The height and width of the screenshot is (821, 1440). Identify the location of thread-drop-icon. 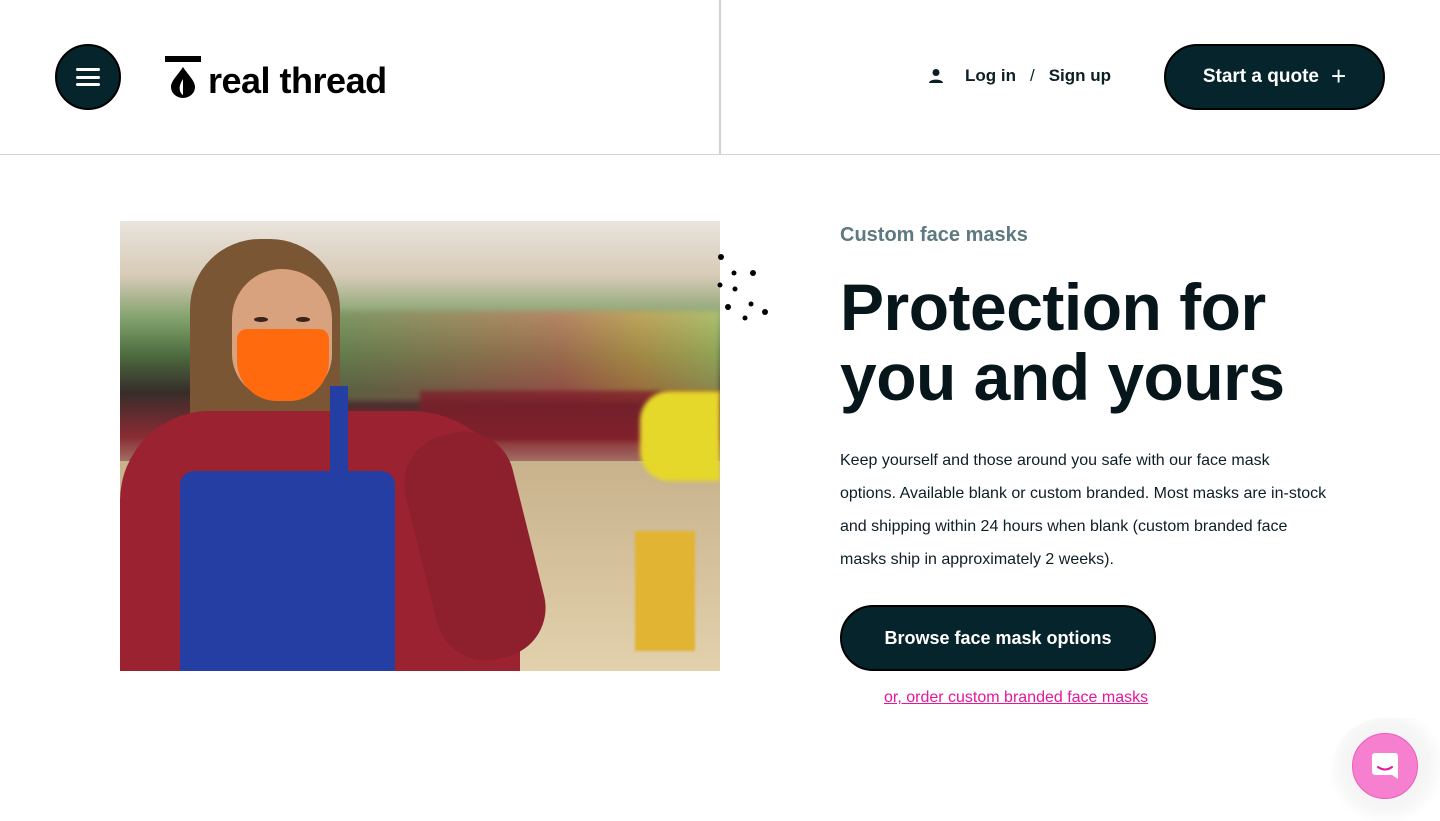
(183, 78).